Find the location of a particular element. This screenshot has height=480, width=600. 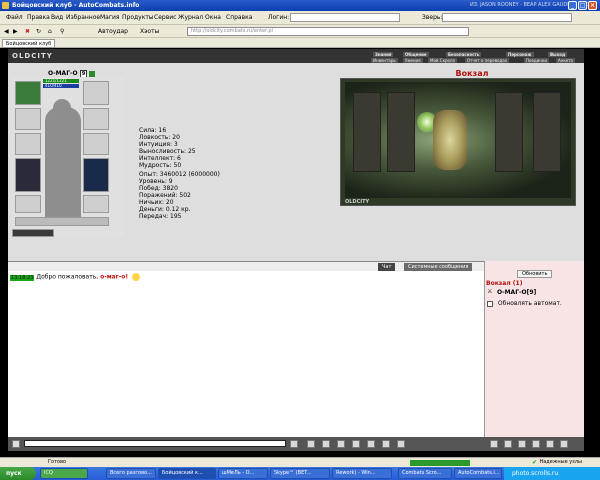

stat-wins: Побед: 3820 is located at coordinates (158, 188).